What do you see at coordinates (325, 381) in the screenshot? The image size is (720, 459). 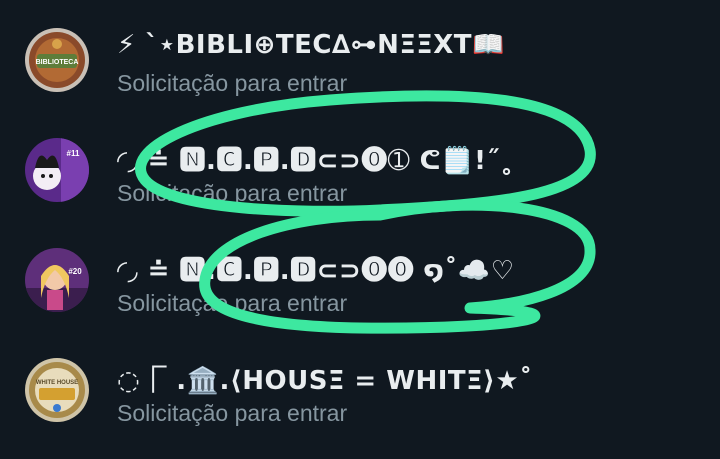 I see `group-name: ◌⎾ .🏛️.⟨HOUSΞ = WHITΞ⟩★˚` at bounding box center [325, 381].